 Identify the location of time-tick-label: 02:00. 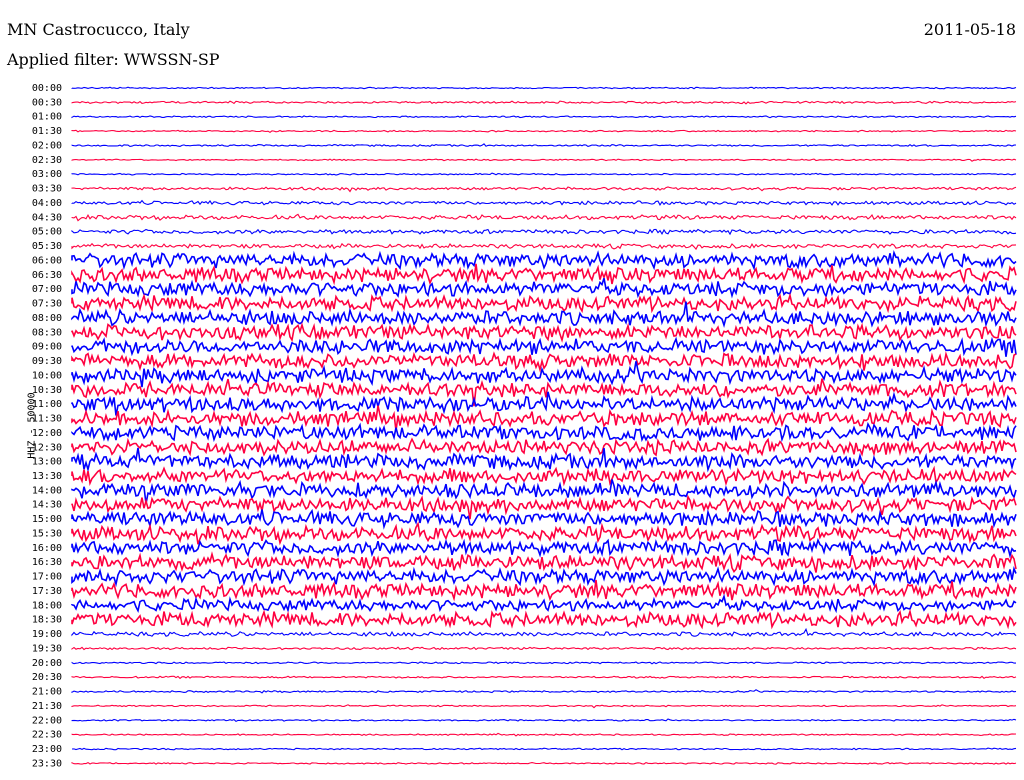
(47, 145).